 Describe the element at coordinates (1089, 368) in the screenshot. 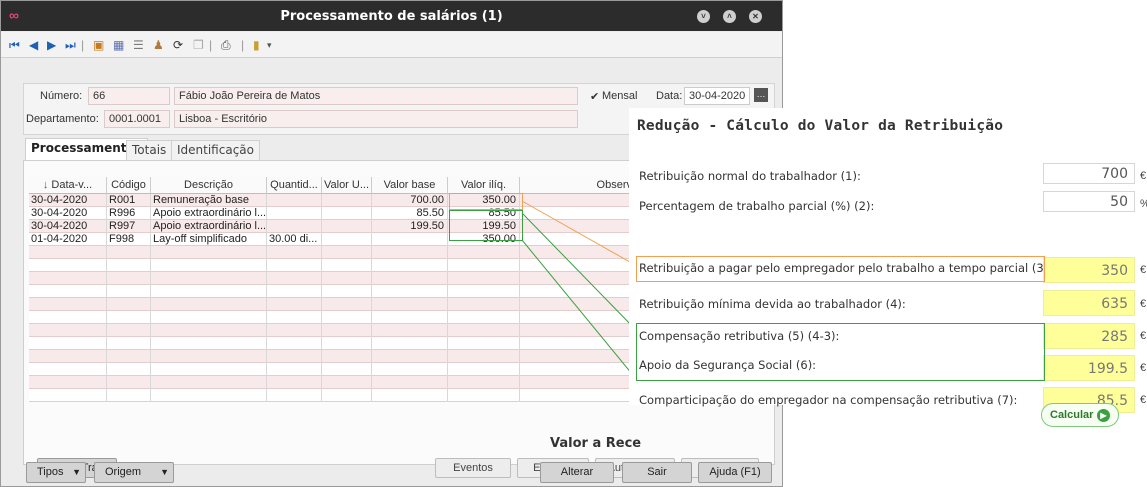

I see `apoio-seguranca-field: 199.5` at that location.